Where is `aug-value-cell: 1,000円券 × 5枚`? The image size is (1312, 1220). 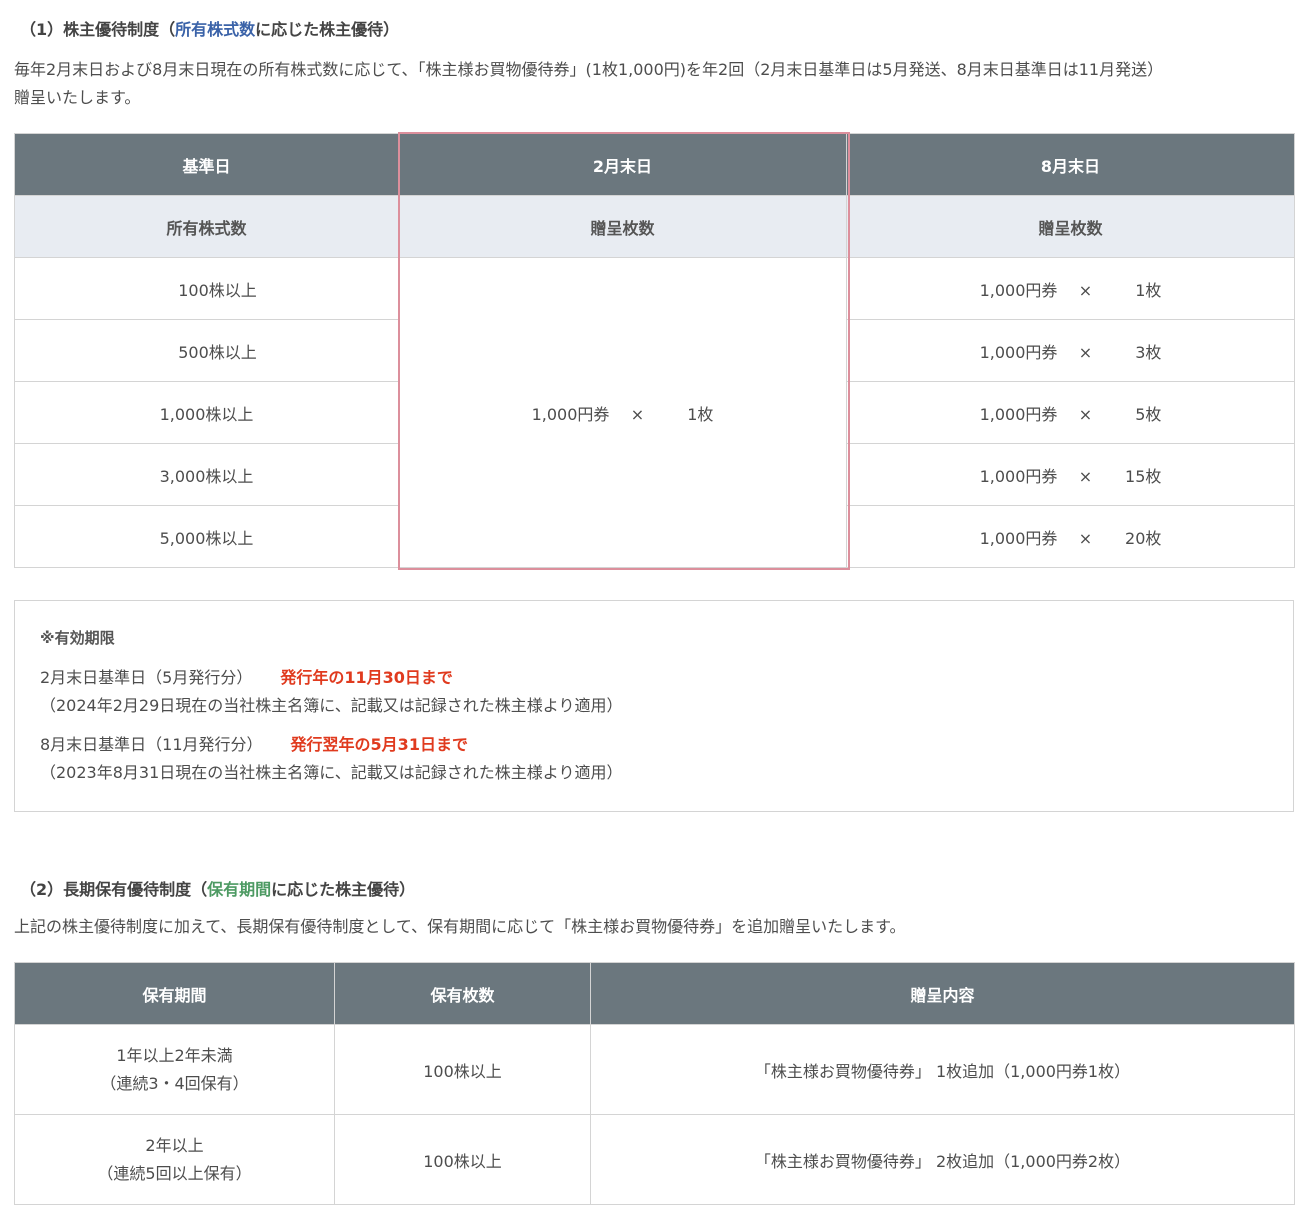 aug-value-cell: 1,000円券 × 5枚 is located at coordinates (1070, 412).